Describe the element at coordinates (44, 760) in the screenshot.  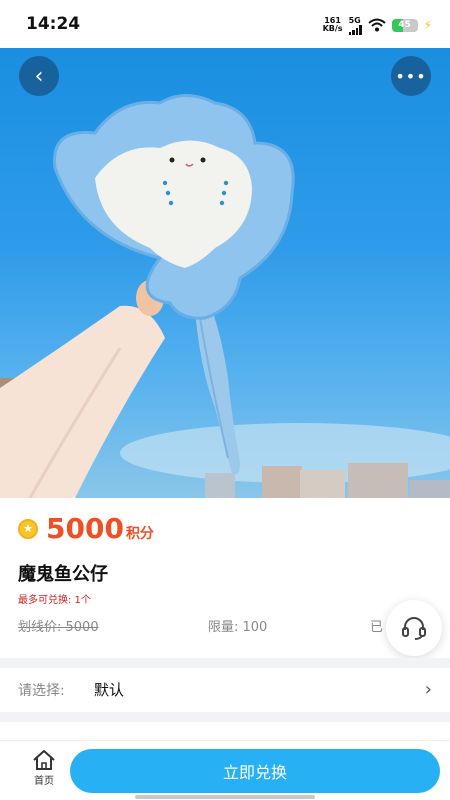
I see `home-icon` at that location.